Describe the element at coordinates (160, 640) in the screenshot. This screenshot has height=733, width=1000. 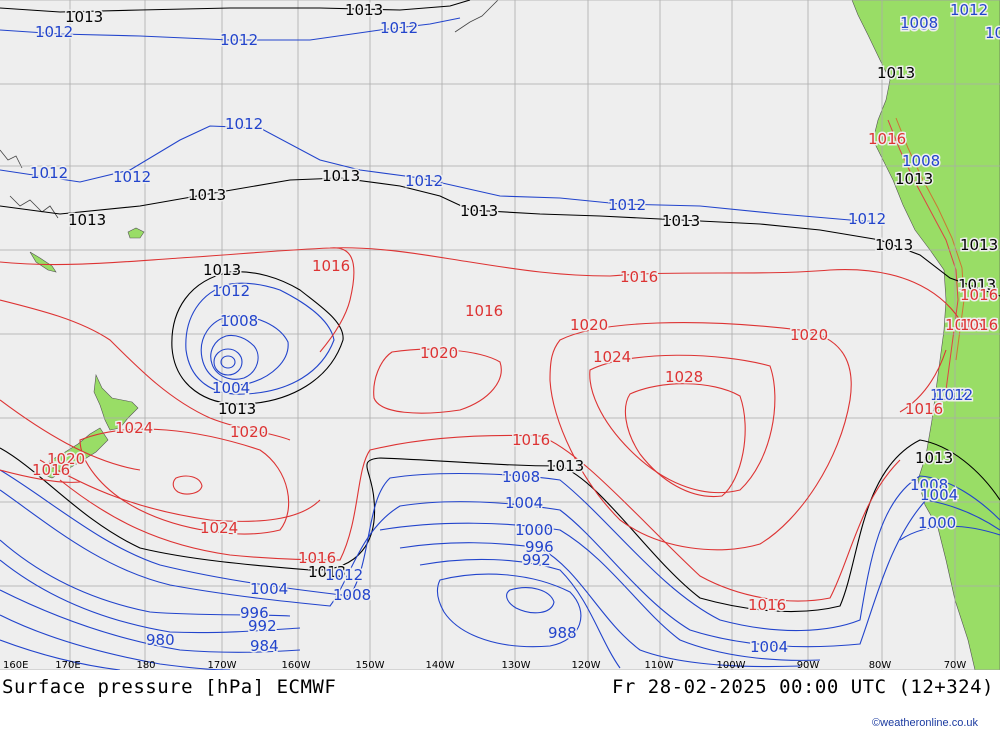
I see `isobar-label: 980` at that location.